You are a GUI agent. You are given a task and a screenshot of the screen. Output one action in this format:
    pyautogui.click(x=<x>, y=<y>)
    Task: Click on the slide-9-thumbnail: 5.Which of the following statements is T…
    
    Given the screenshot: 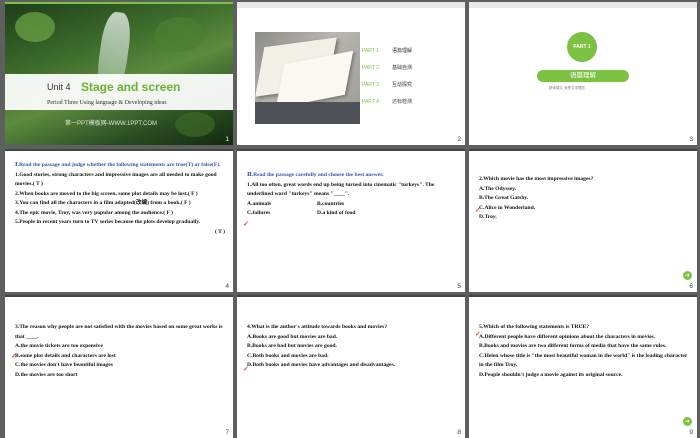 What is the action you would take?
    pyautogui.click(x=583, y=366)
    